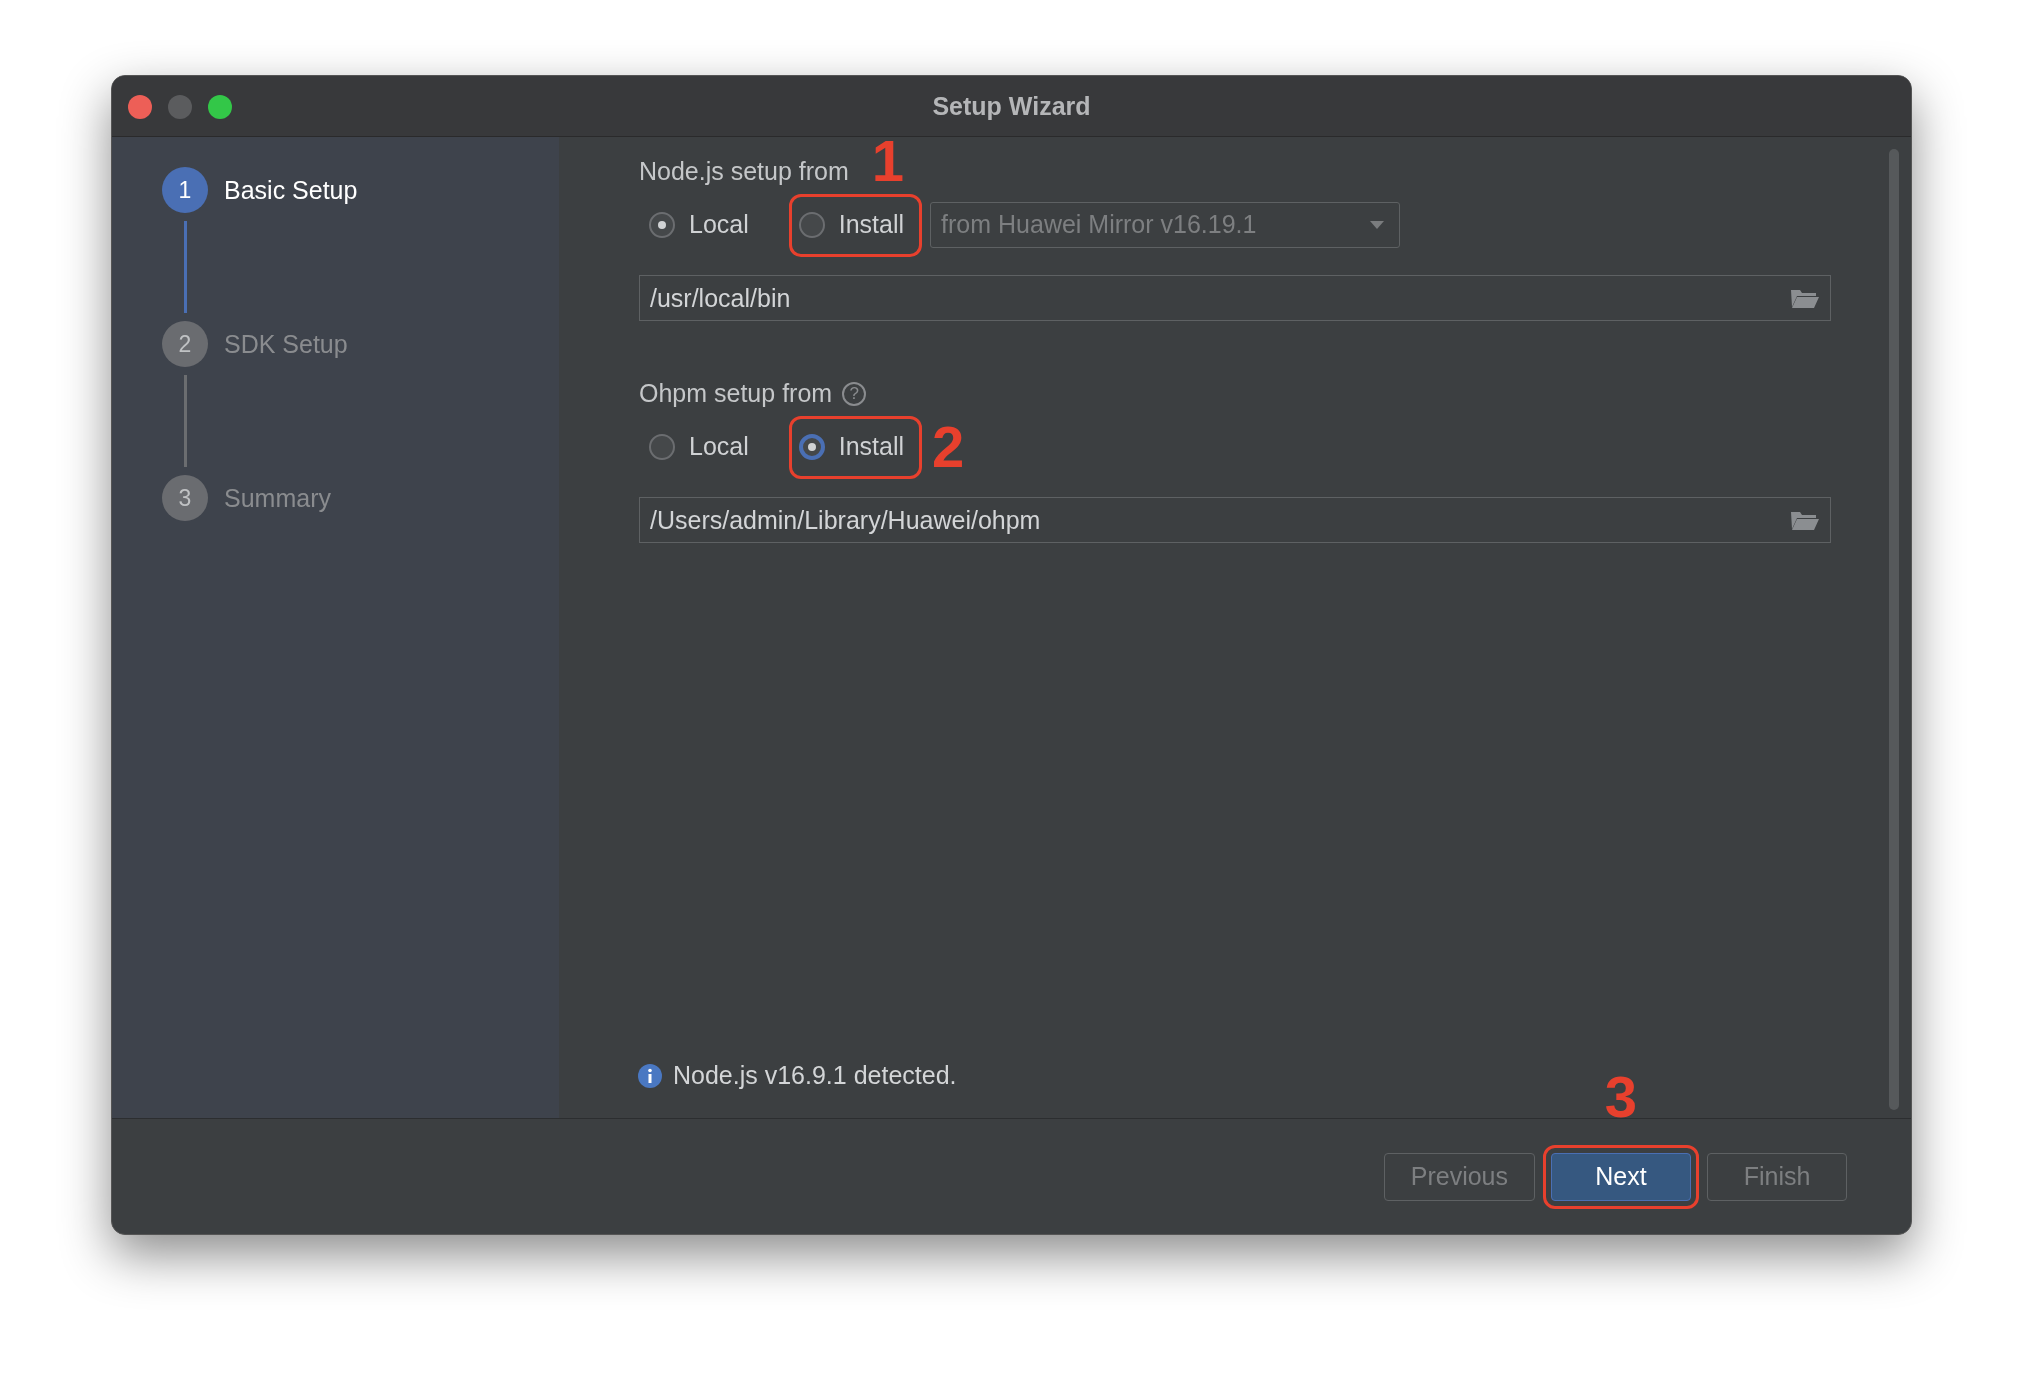 This screenshot has width=2024, height=1384. I want to click on wizard-button: Next, so click(1621, 1176).